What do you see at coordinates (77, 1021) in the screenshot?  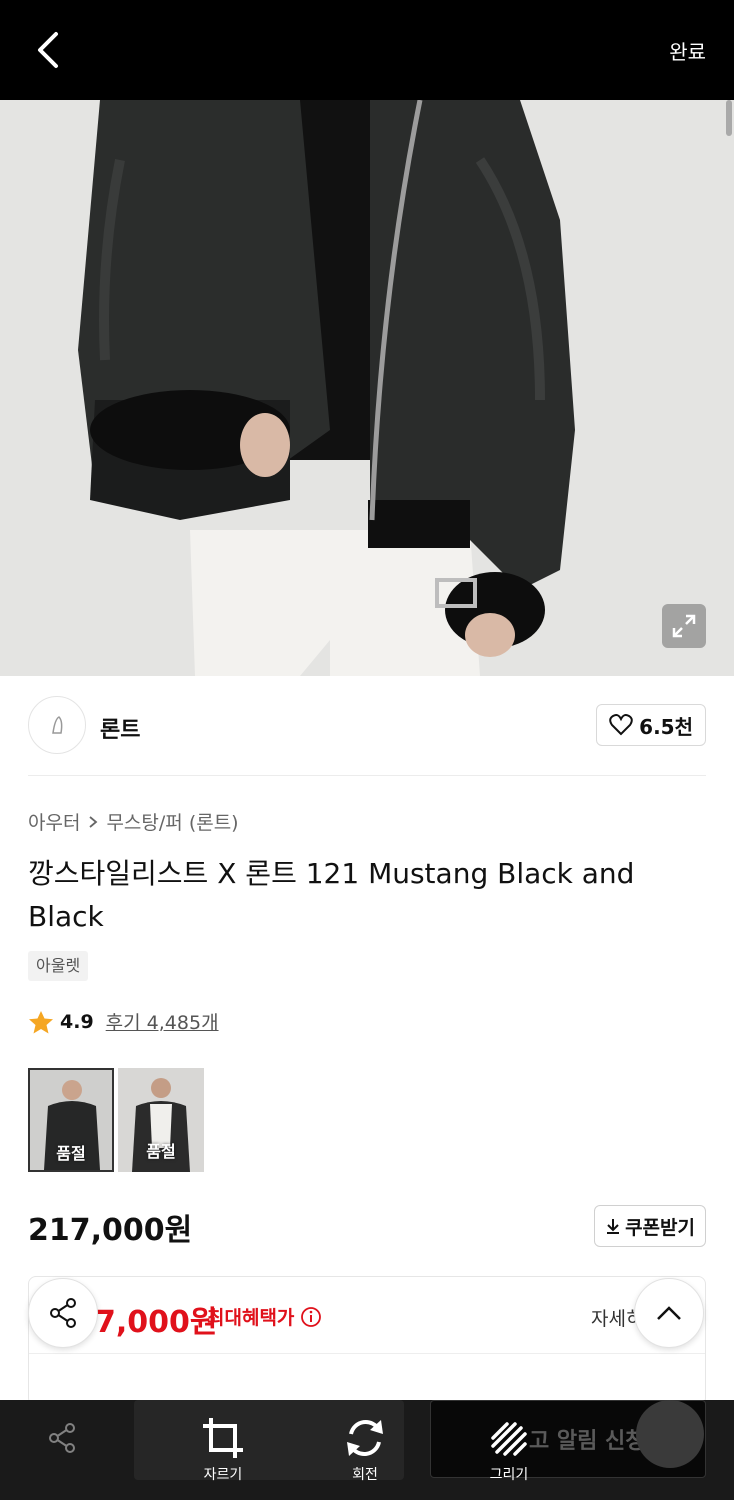 I see `rating-score: 4.9` at bounding box center [77, 1021].